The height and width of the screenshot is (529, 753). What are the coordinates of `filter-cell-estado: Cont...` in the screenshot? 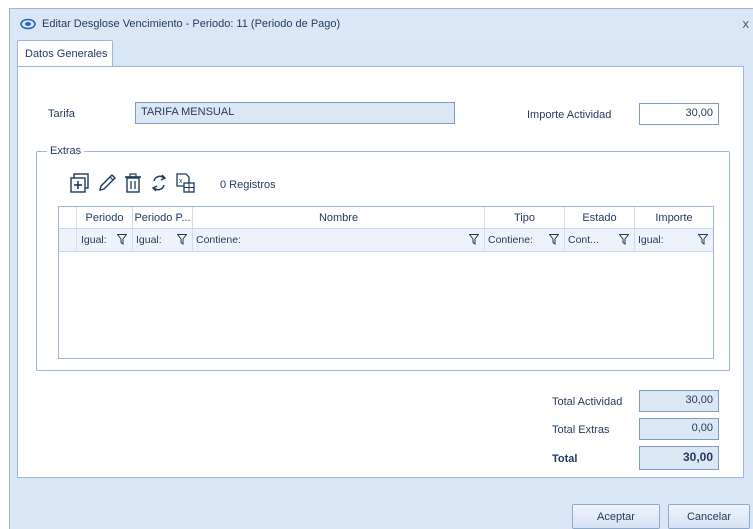 It's located at (600, 240).